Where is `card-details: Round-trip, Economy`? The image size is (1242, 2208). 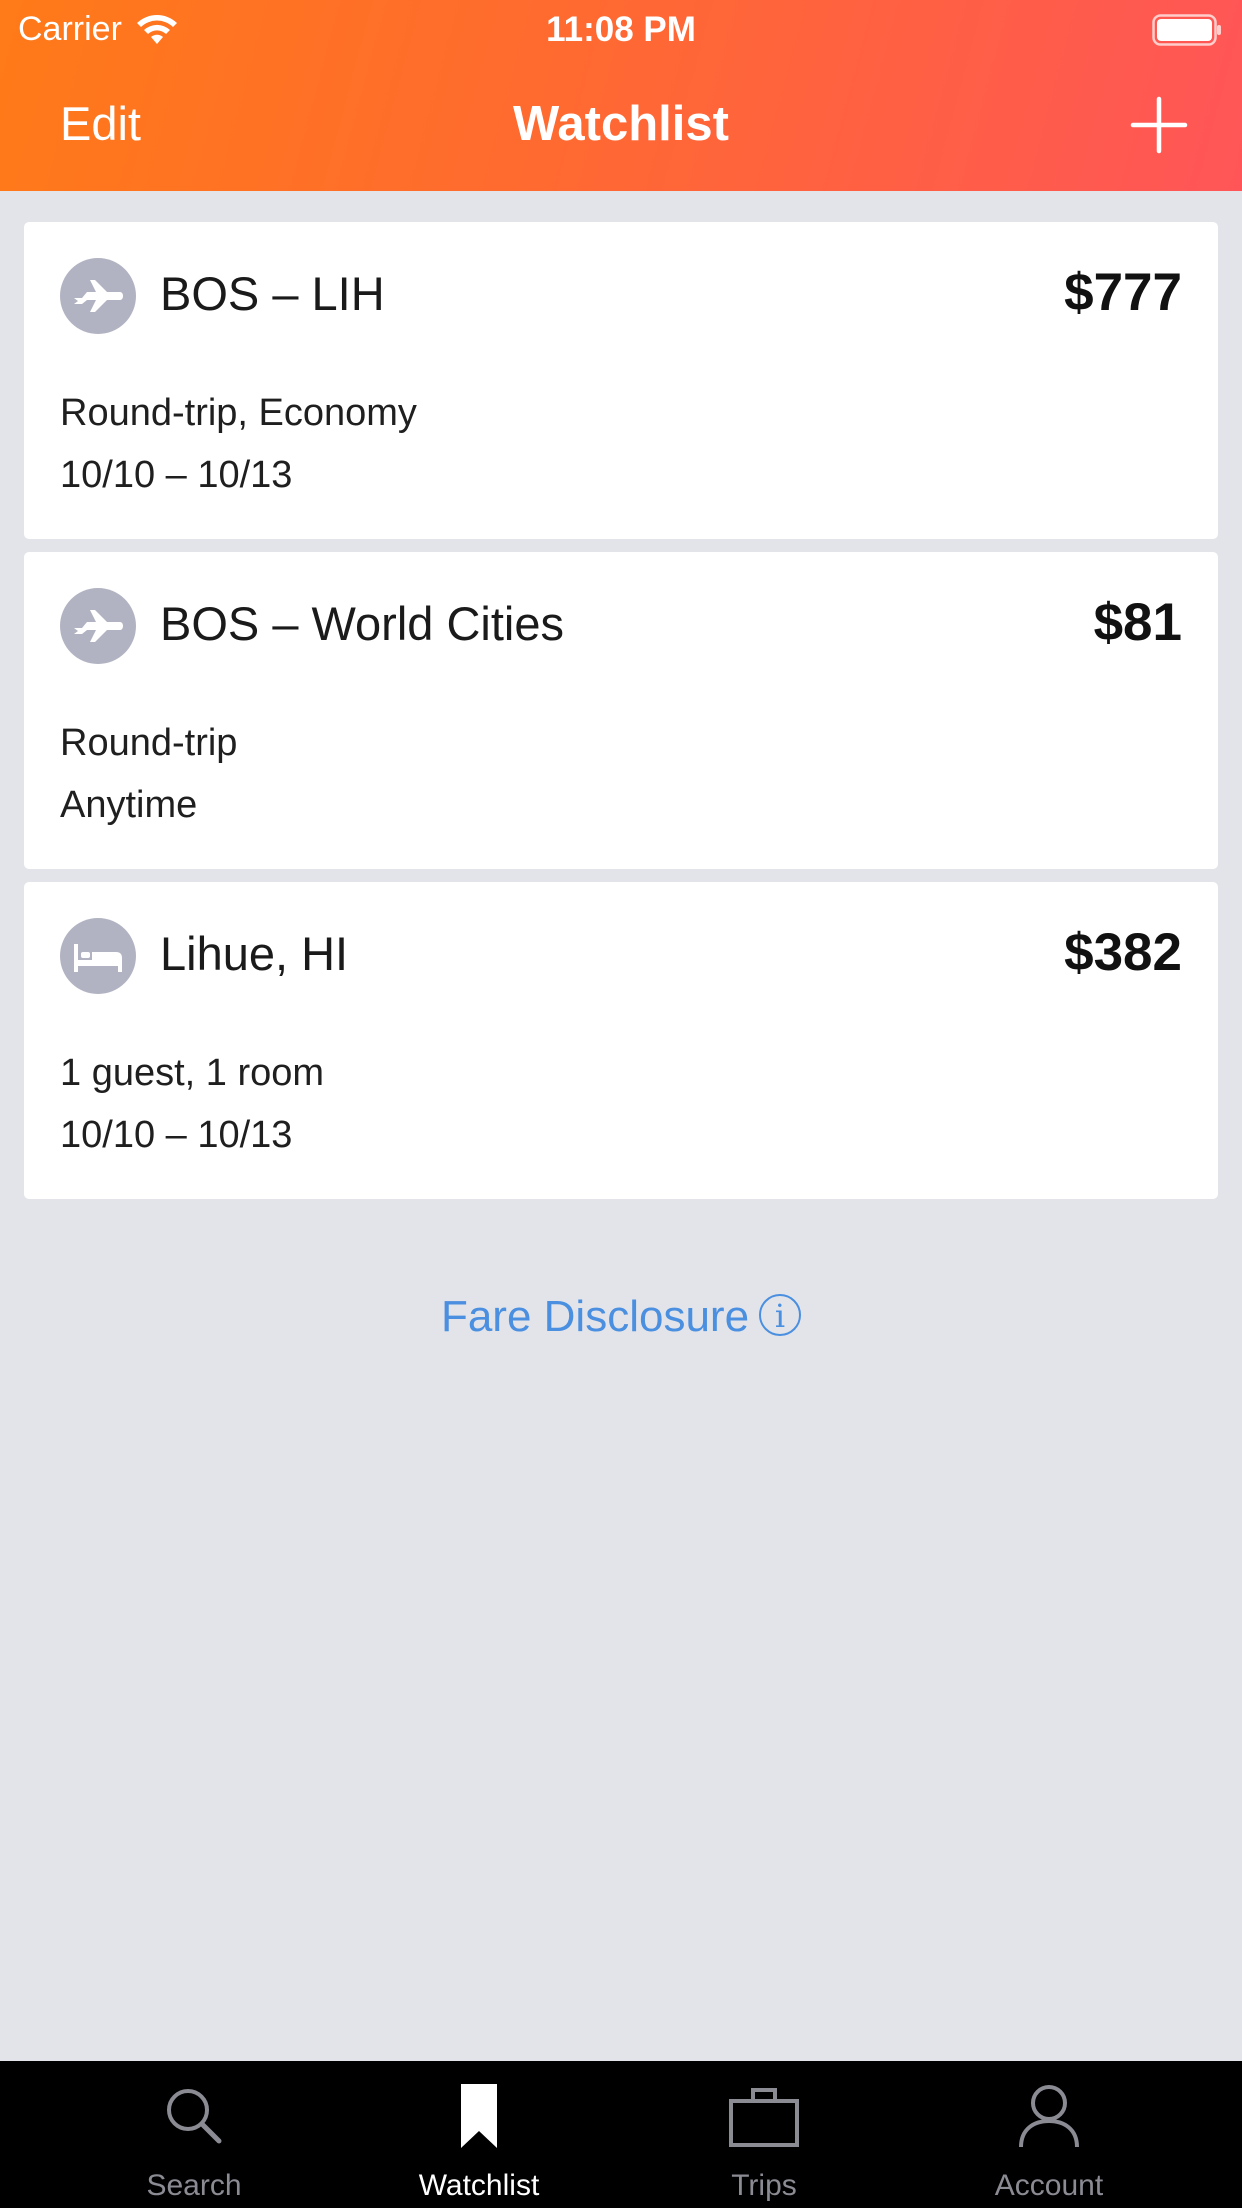
card-details: Round-trip, Economy is located at coordinates (238, 413).